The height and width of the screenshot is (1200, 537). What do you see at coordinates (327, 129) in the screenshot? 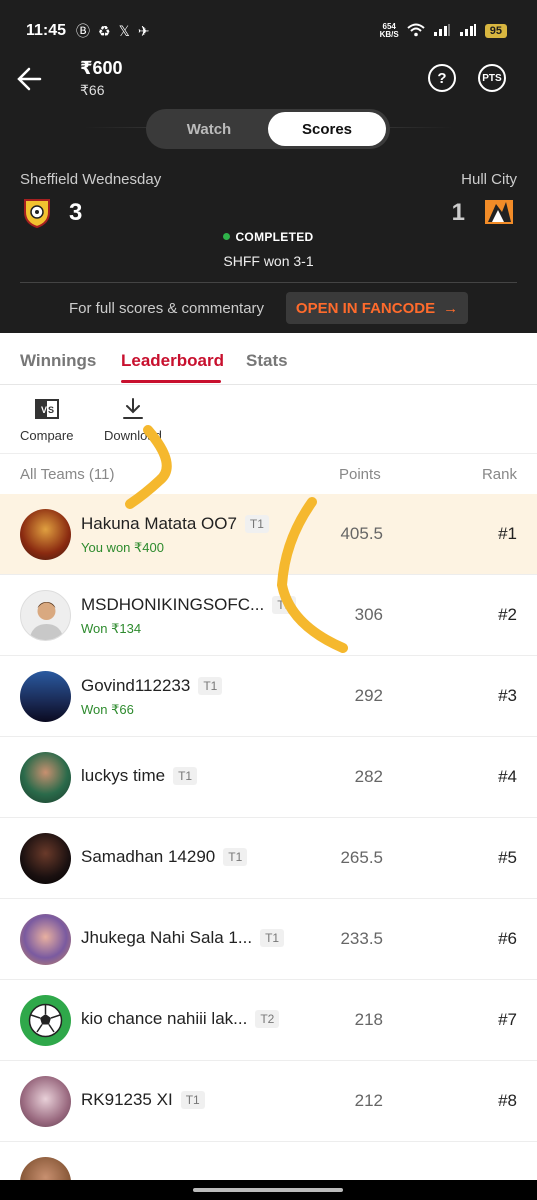
I see `scores-toggle: Scores` at bounding box center [327, 129].